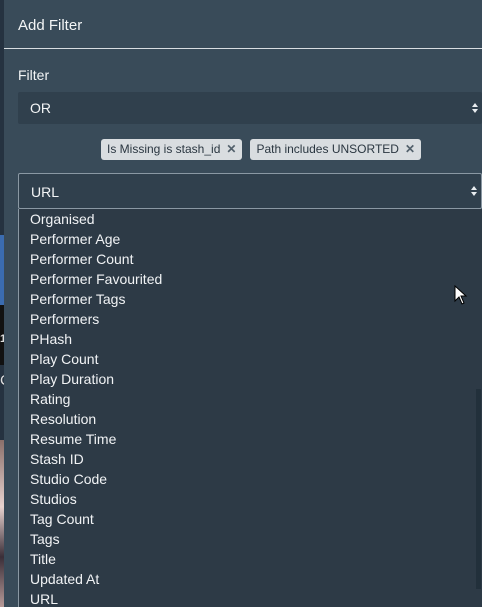  Describe the element at coordinates (50, 25) in the screenshot. I see `modal-title: Add Filter` at that location.